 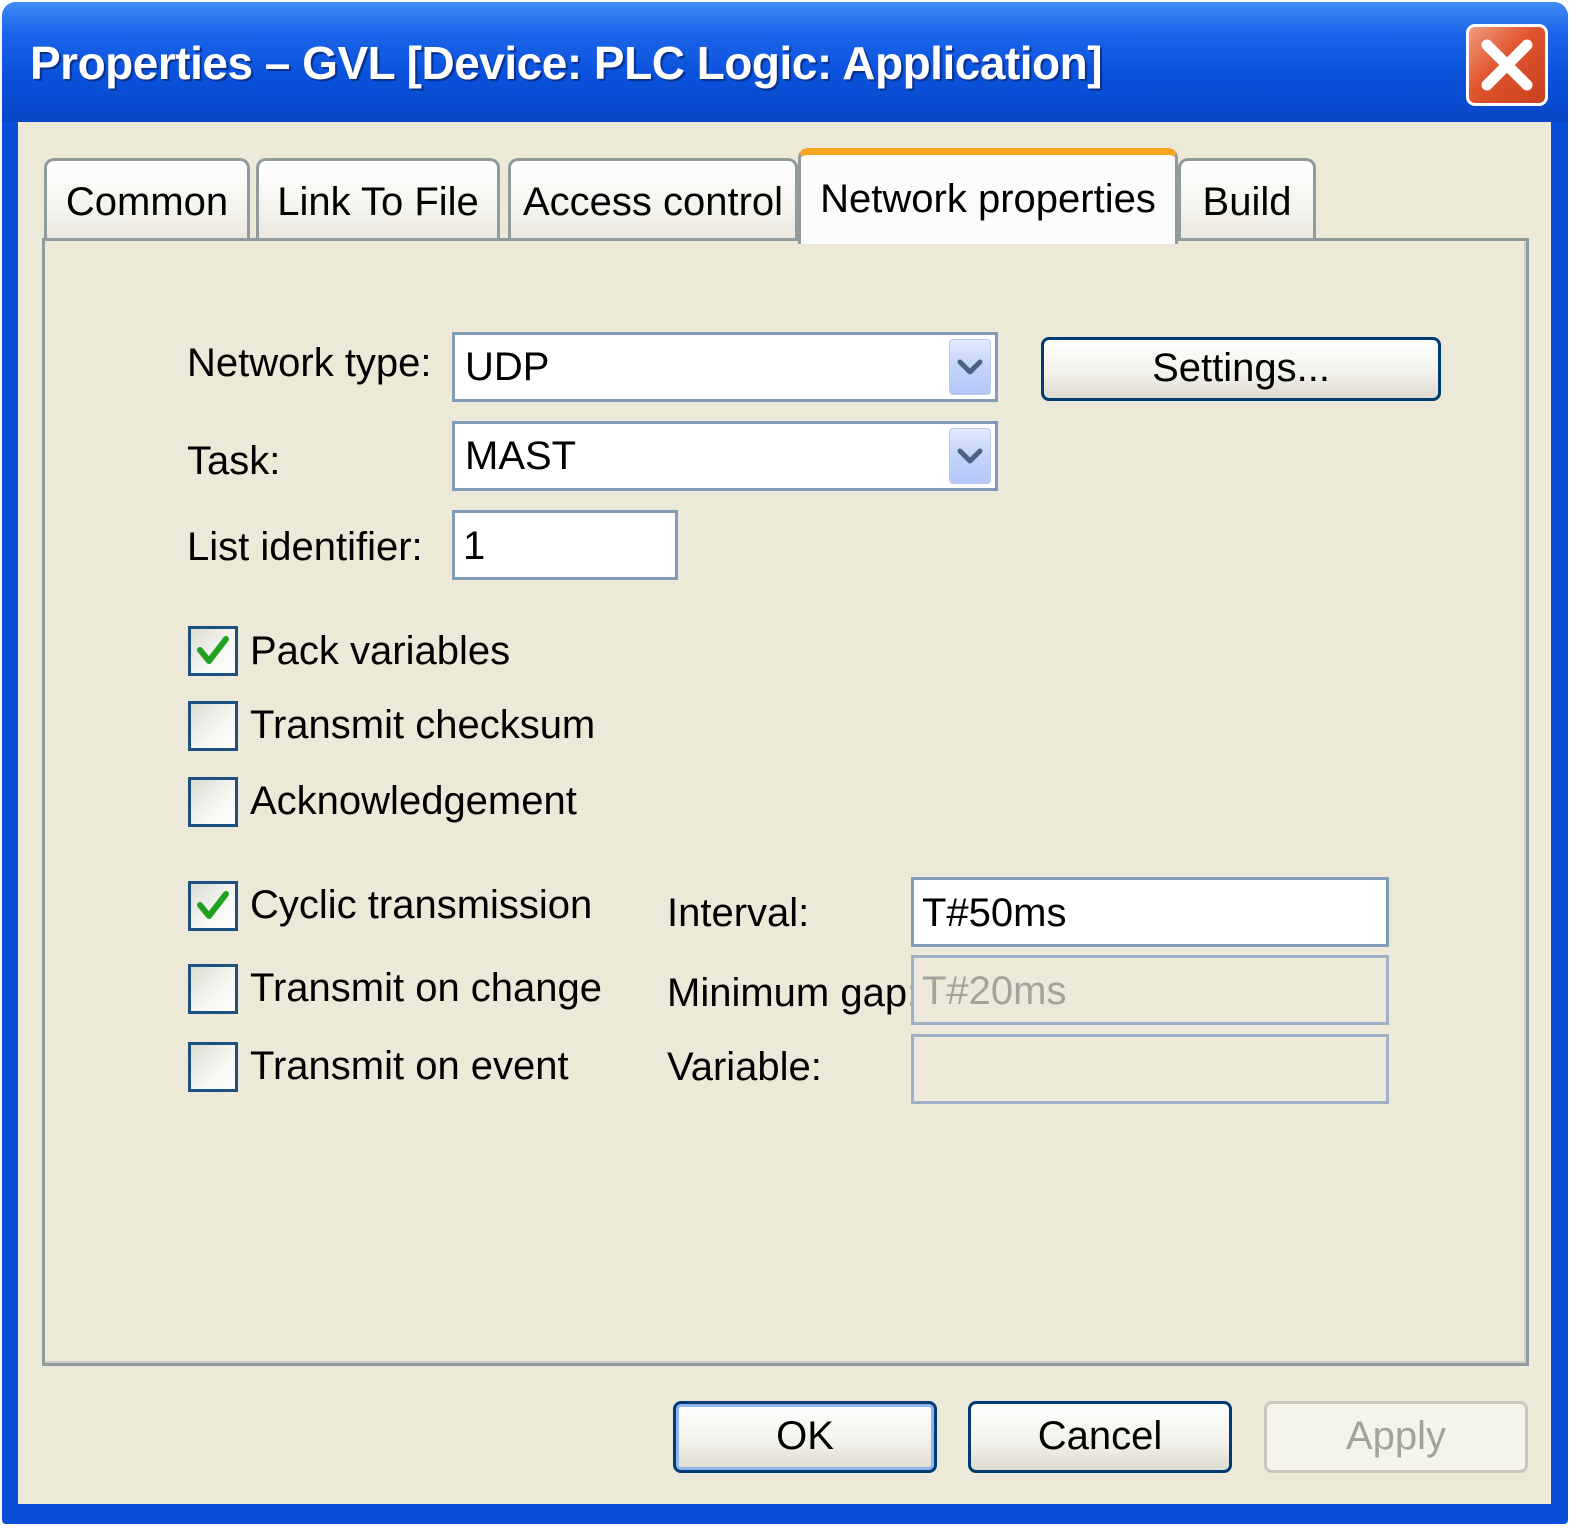 What do you see at coordinates (213, 802) in the screenshot?
I see `acknowledgement-checkbox` at bounding box center [213, 802].